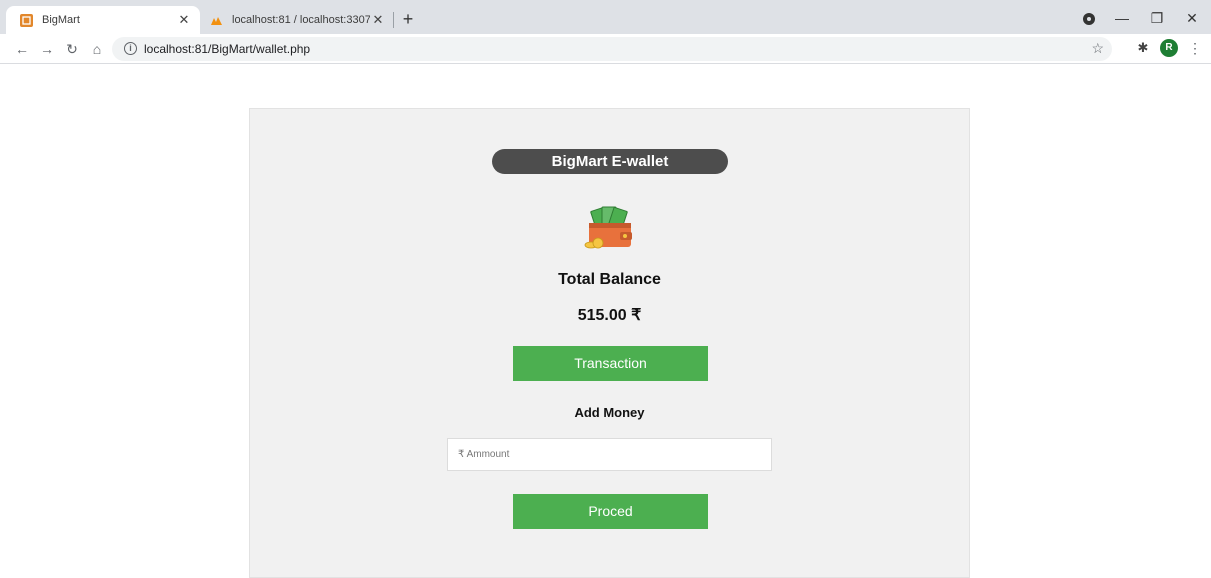 The height and width of the screenshot is (578, 1211). I want to click on reload-icon: ↻, so click(72, 49).